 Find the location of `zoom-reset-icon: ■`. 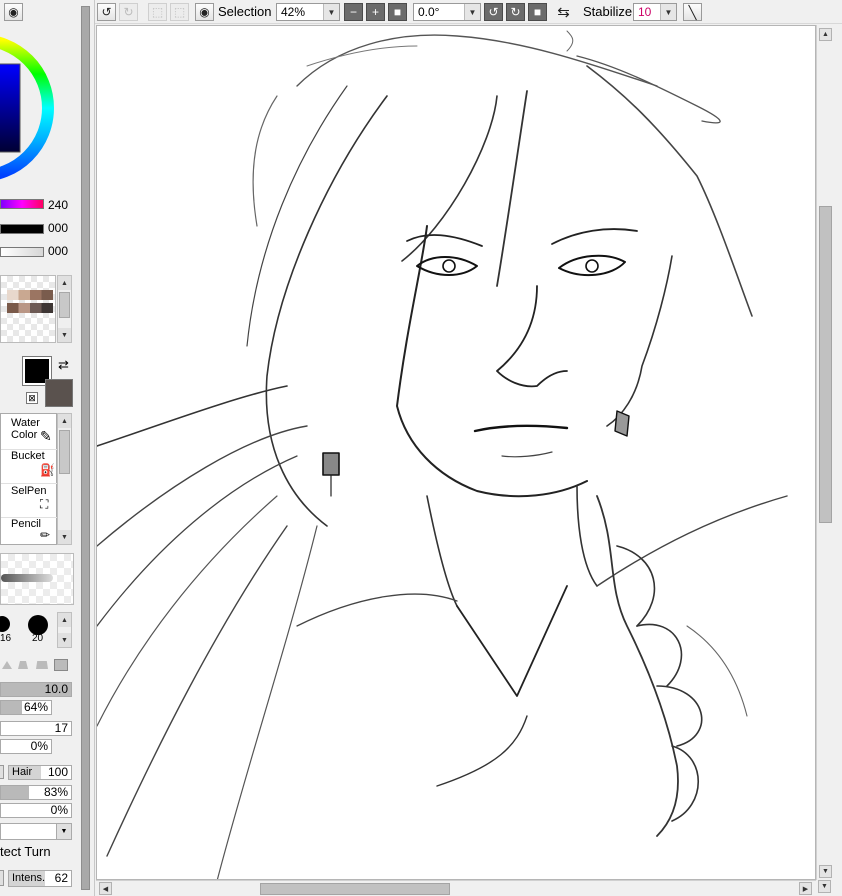

zoom-reset-icon: ■ is located at coordinates (397, 12).